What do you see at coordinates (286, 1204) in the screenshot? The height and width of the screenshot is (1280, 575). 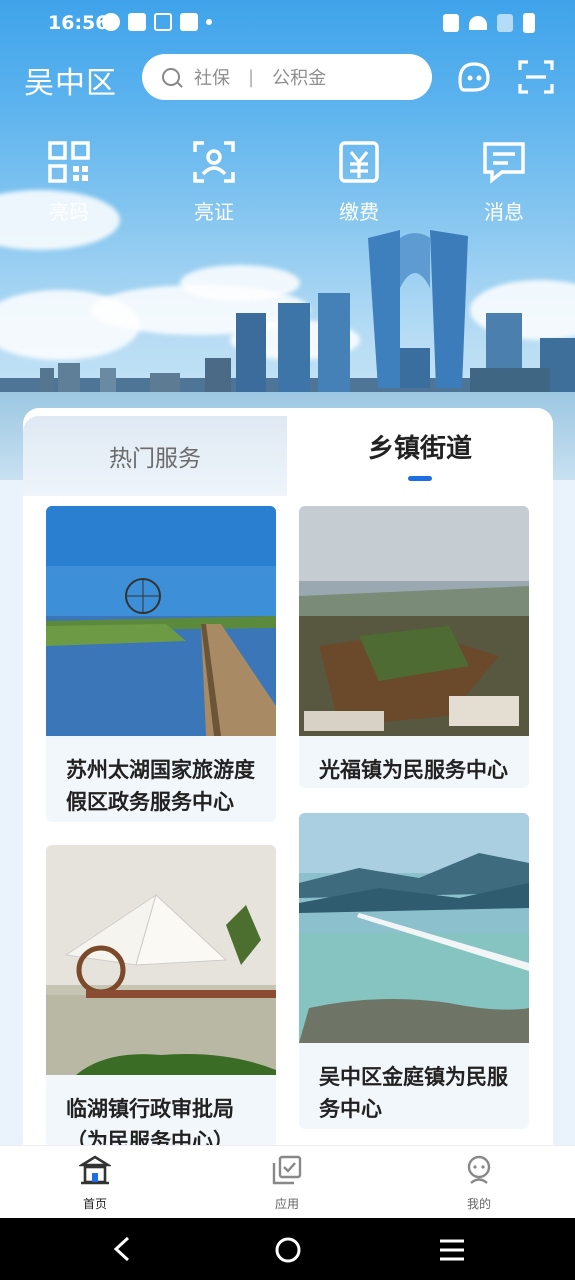 I see `nav-label: 应用` at bounding box center [286, 1204].